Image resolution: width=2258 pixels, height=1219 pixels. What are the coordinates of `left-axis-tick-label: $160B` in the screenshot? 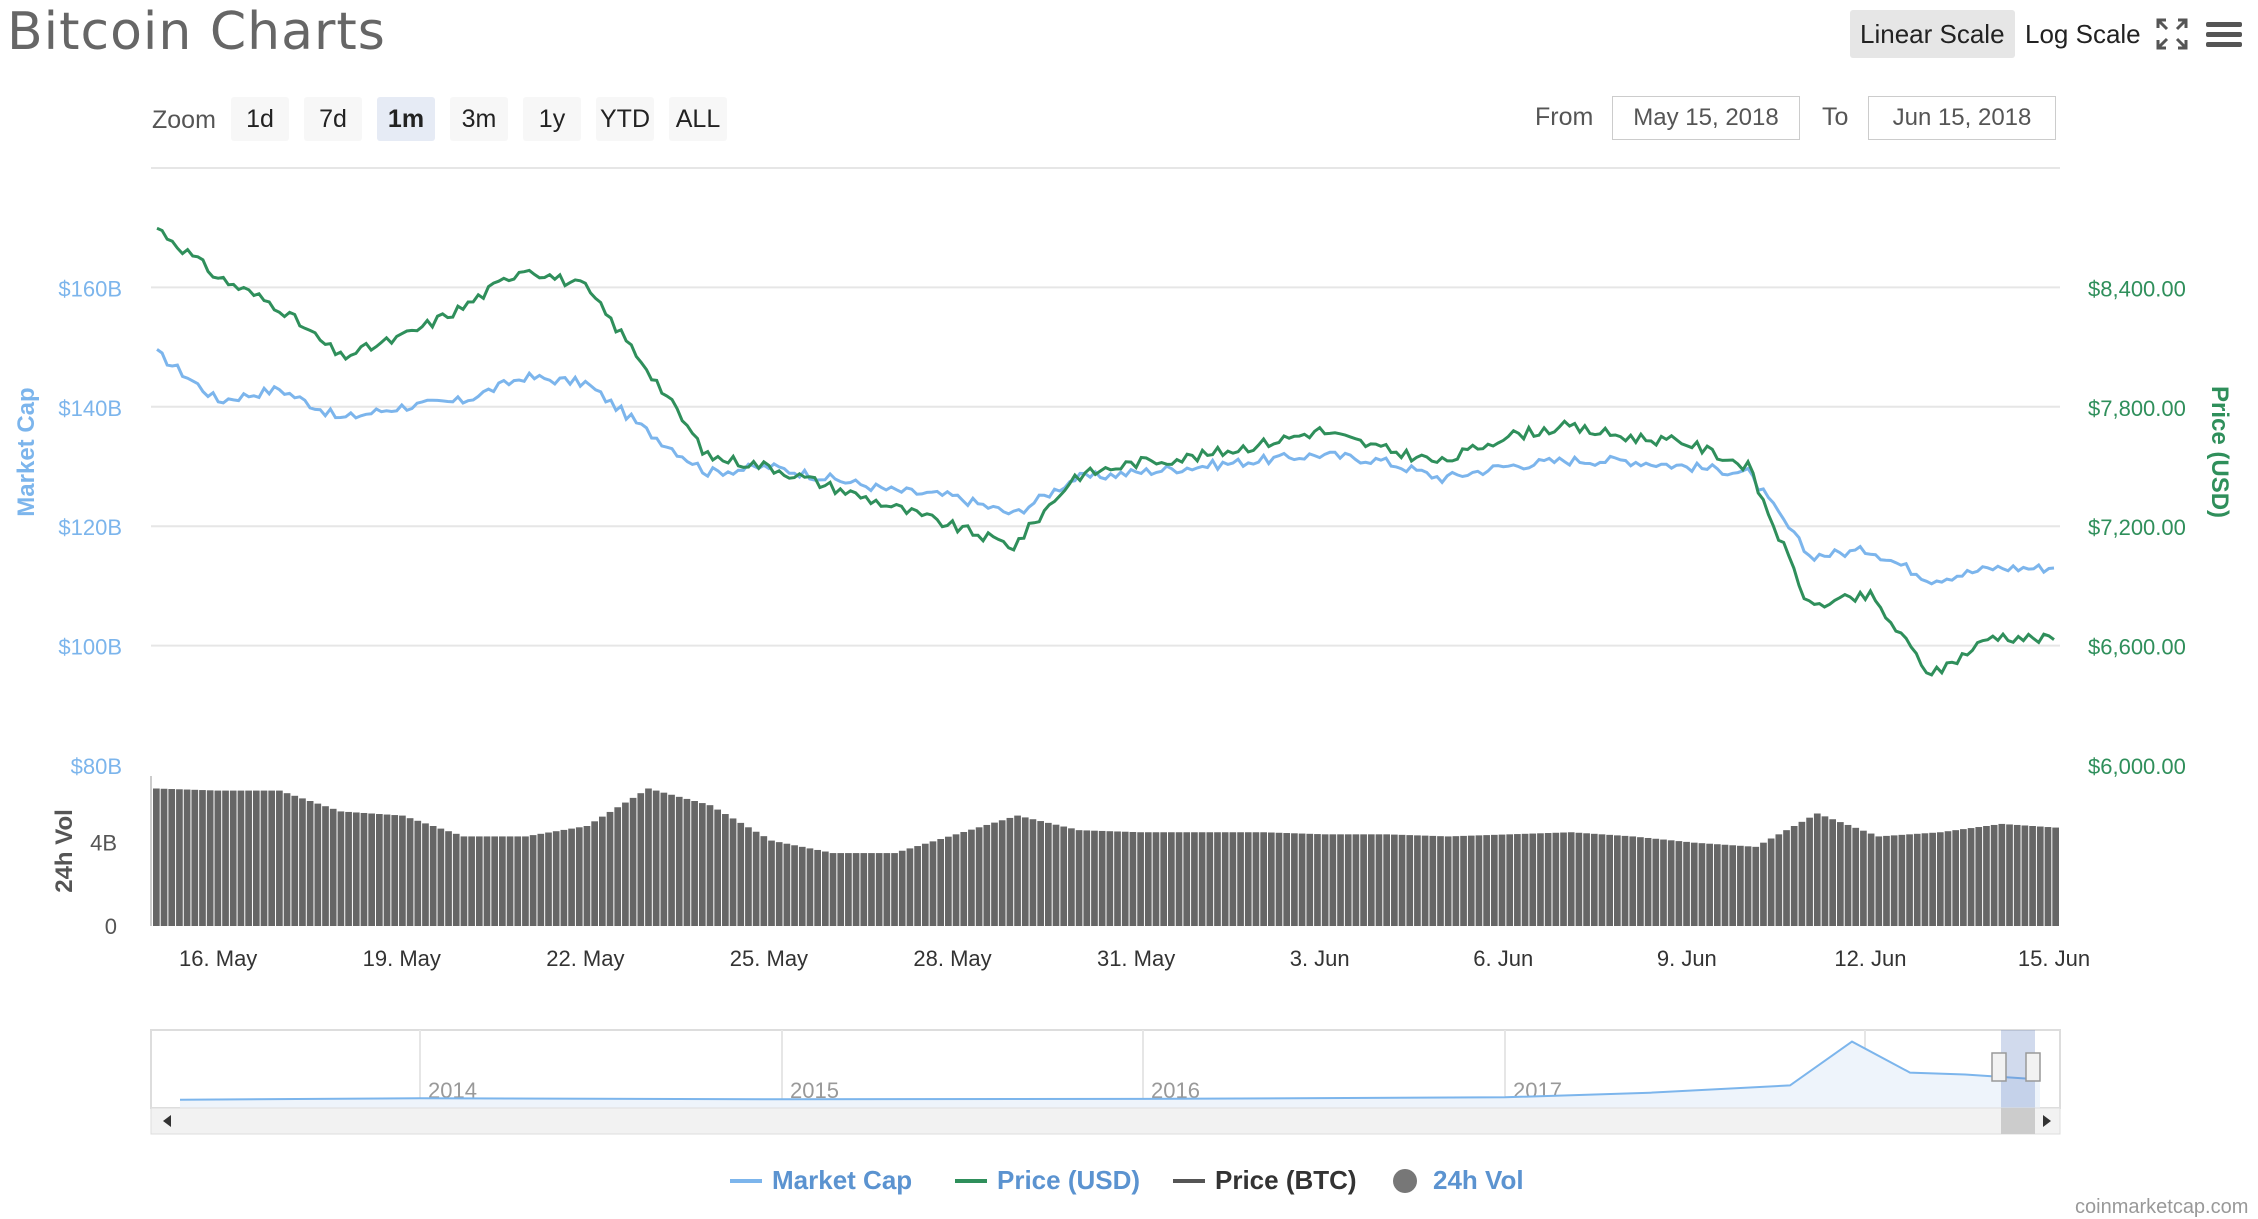 It's located at (90, 288).